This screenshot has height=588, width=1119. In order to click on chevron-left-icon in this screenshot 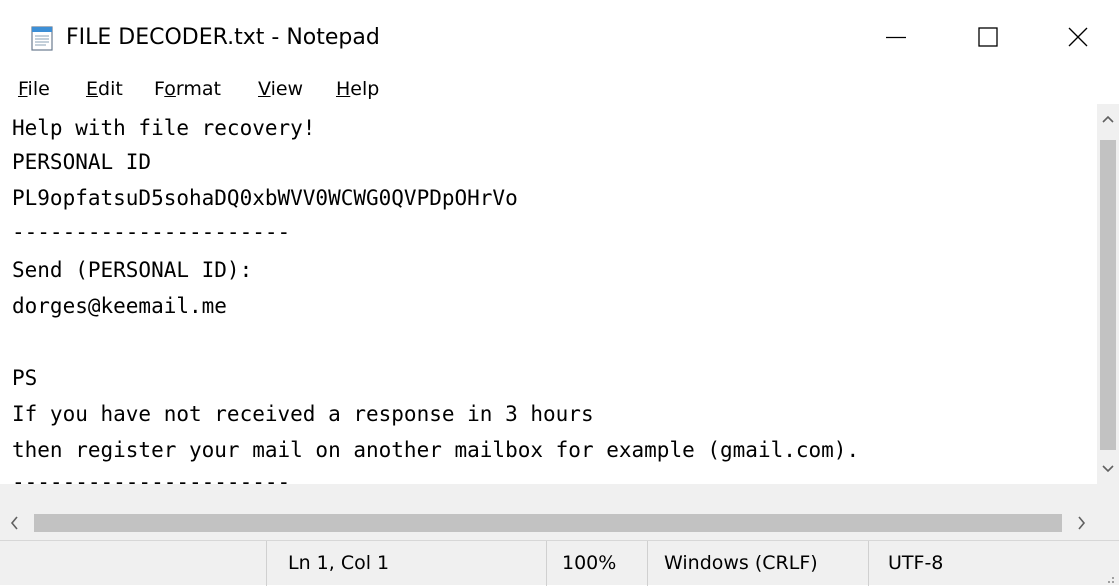, I will do `click(14, 523)`.